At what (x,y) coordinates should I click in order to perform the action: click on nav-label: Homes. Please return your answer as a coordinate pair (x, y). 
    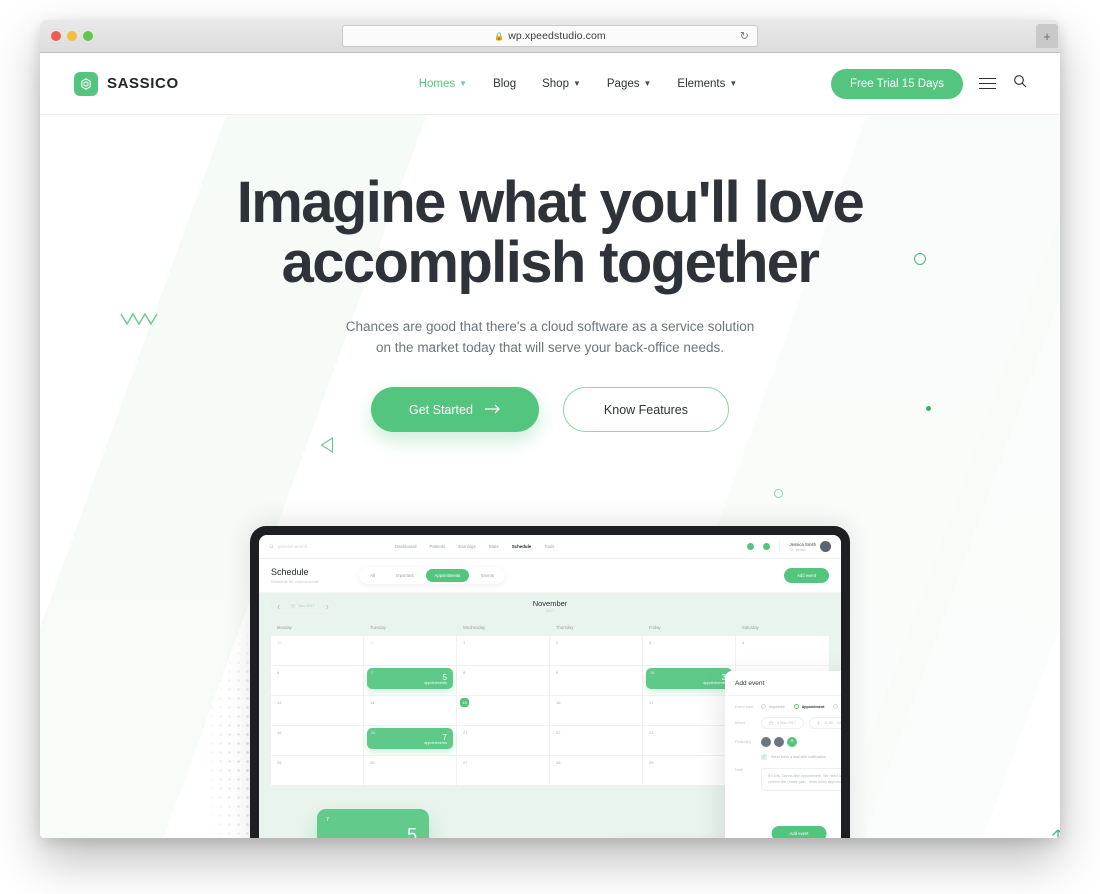
    Looking at the image, I should click on (437, 83).